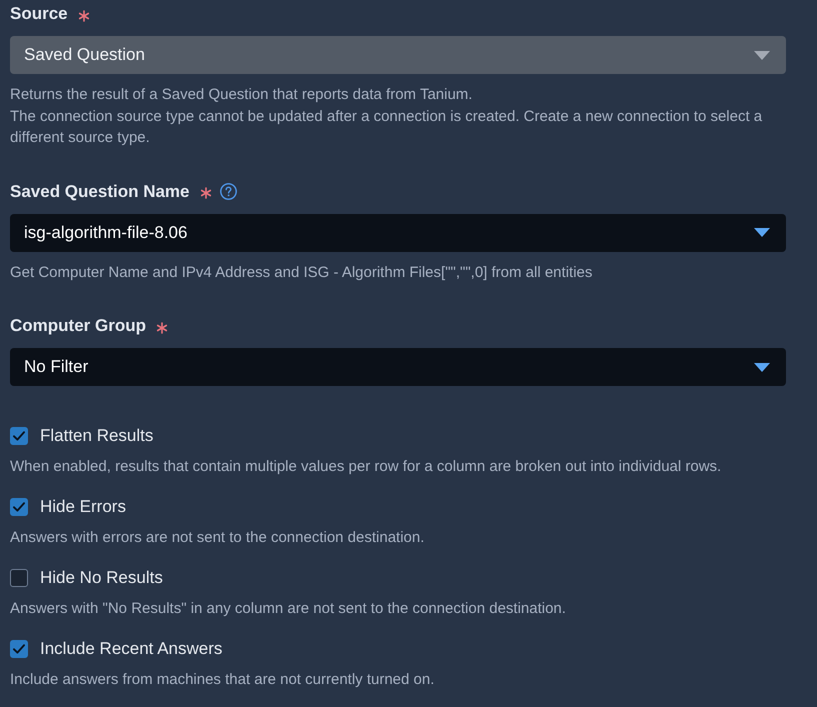  Describe the element at coordinates (101, 578) in the screenshot. I see `checkbox-label: Hide No Results` at that location.